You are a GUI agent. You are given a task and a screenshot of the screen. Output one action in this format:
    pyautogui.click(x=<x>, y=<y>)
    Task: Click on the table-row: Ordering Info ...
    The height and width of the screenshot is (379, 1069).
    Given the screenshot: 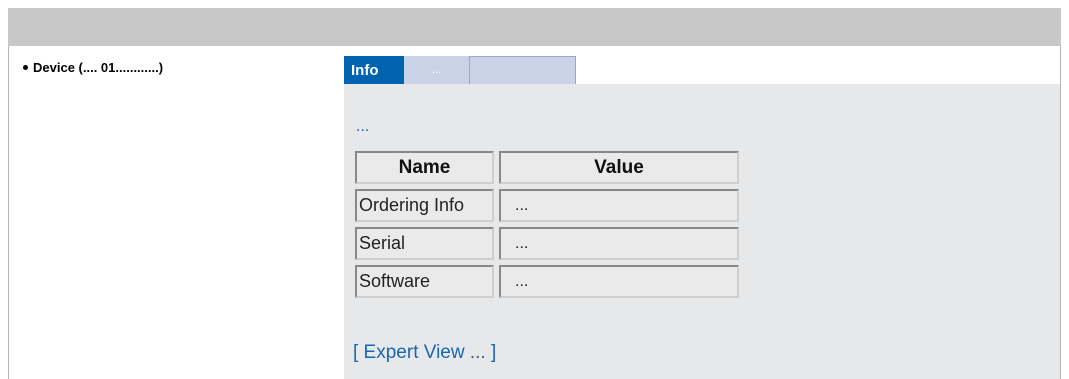 What is the action you would take?
    pyautogui.click(x=547, y=205)
    